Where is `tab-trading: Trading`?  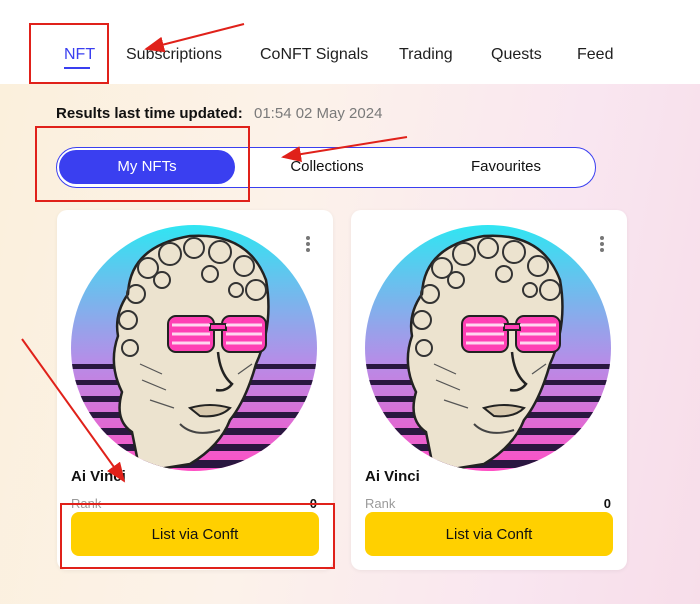 tab-trading: Trading is located at coordinates (426, 55).